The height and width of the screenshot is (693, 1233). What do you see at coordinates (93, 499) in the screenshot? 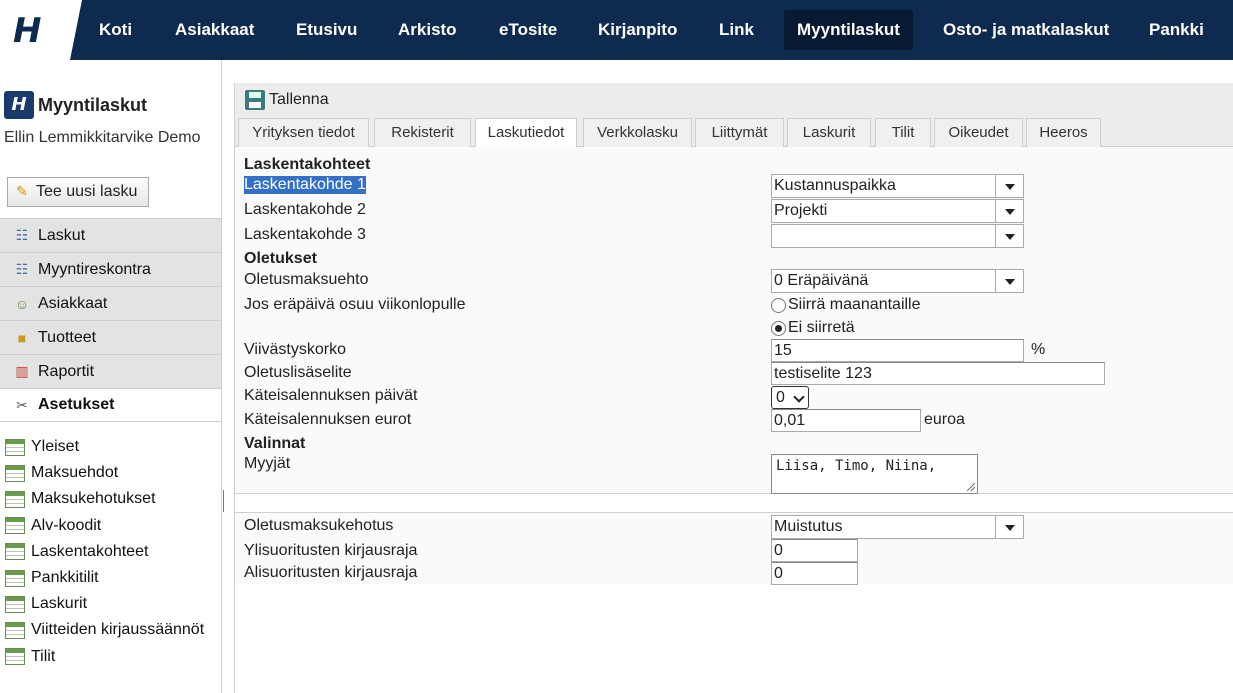
I see `submenu-item-label: Maksukehotukset` at bounding box center [93, 499].